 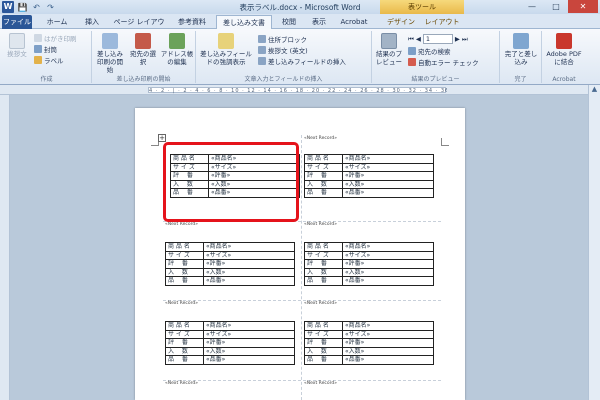 What do you see at coordinates (244, 22) in the screenshot?
I see `tab-mailings: 差し込み文書` at bounding box center [244, 22].